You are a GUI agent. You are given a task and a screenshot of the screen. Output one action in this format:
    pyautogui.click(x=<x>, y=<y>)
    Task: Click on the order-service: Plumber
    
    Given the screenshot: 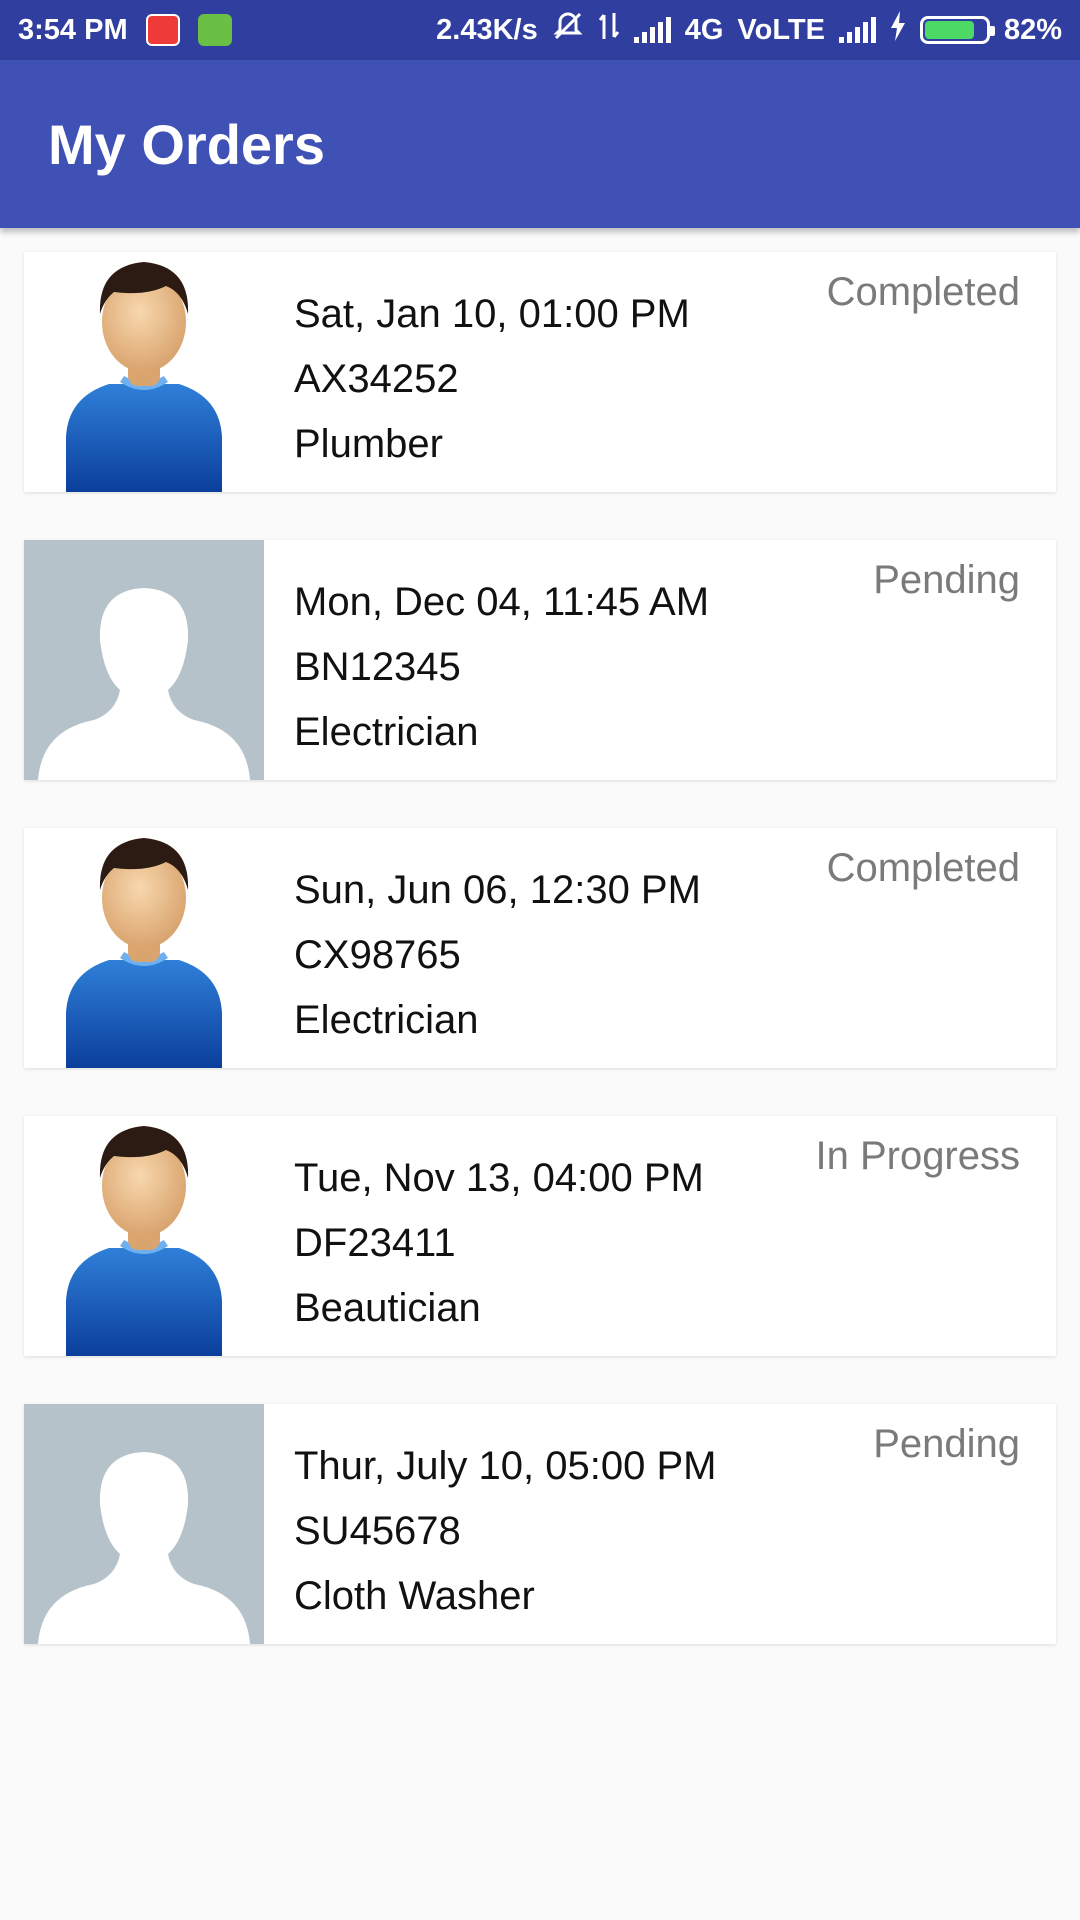 What is the action you would take?
    pyautogui.click(x=368, y=444)
    